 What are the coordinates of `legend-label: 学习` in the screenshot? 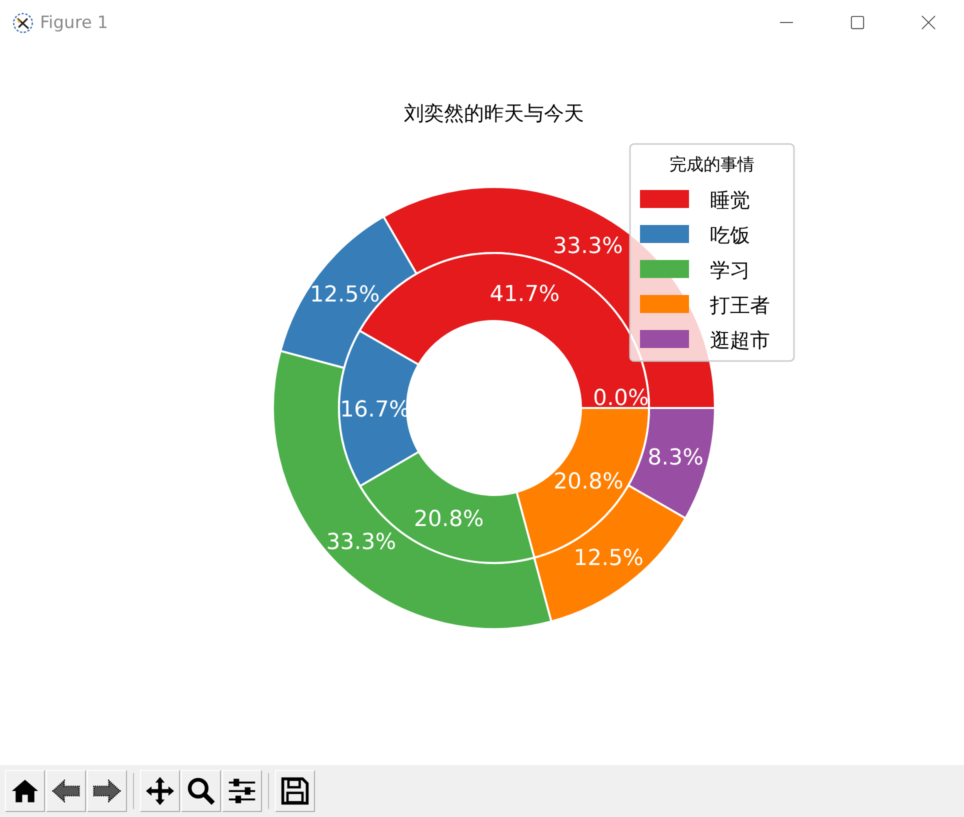 It's located at (730, 270).